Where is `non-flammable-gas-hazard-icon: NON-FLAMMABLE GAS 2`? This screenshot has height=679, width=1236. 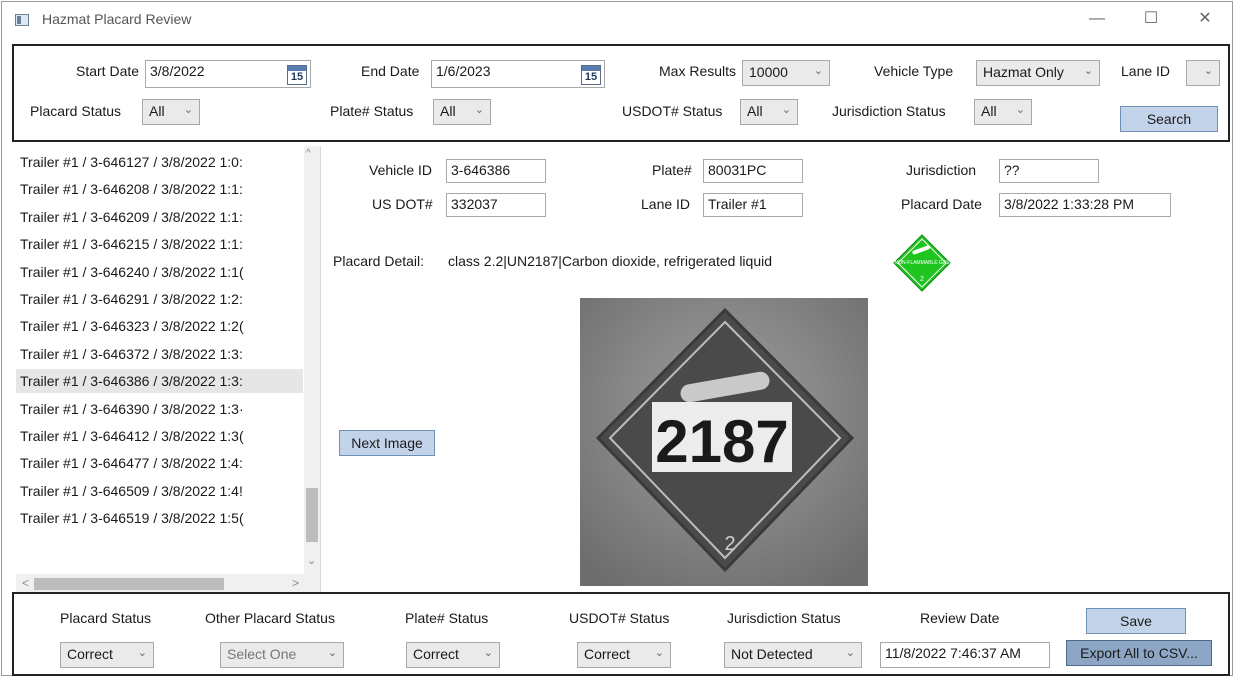
non-flammable-gas-hazard-icon: NON-FLAMMABLE GAS 2 is located at coordinates (922, 263).